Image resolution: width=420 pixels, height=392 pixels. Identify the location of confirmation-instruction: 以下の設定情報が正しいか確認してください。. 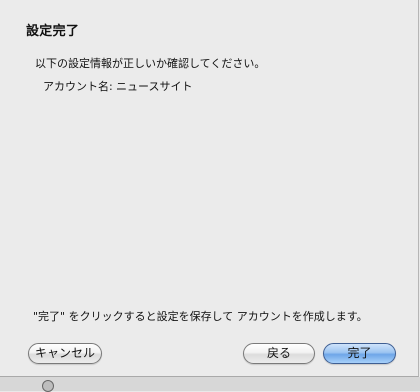
(150, 63).